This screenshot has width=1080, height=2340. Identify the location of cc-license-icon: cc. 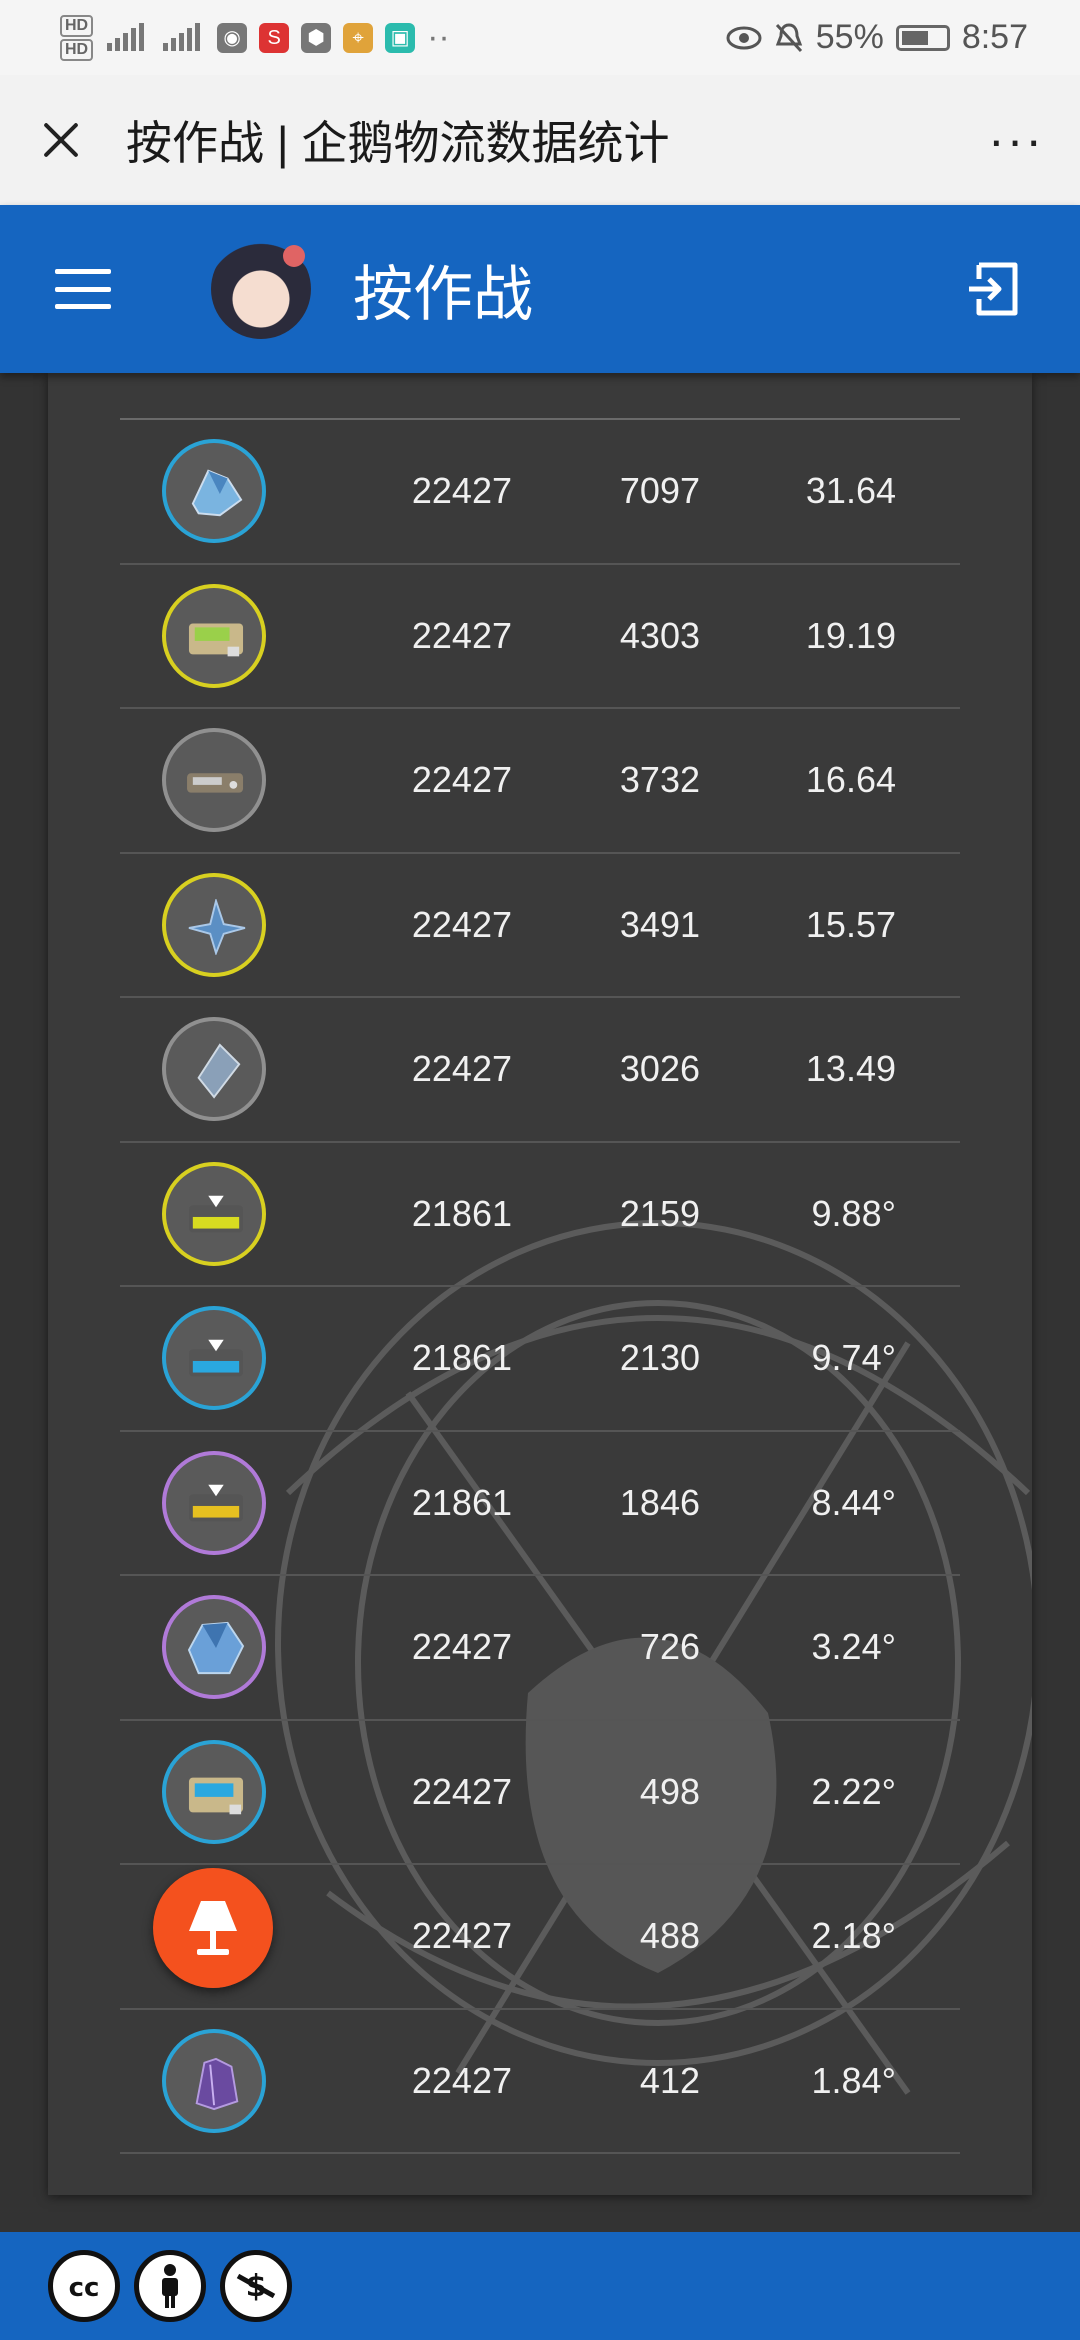
(84, 2286).